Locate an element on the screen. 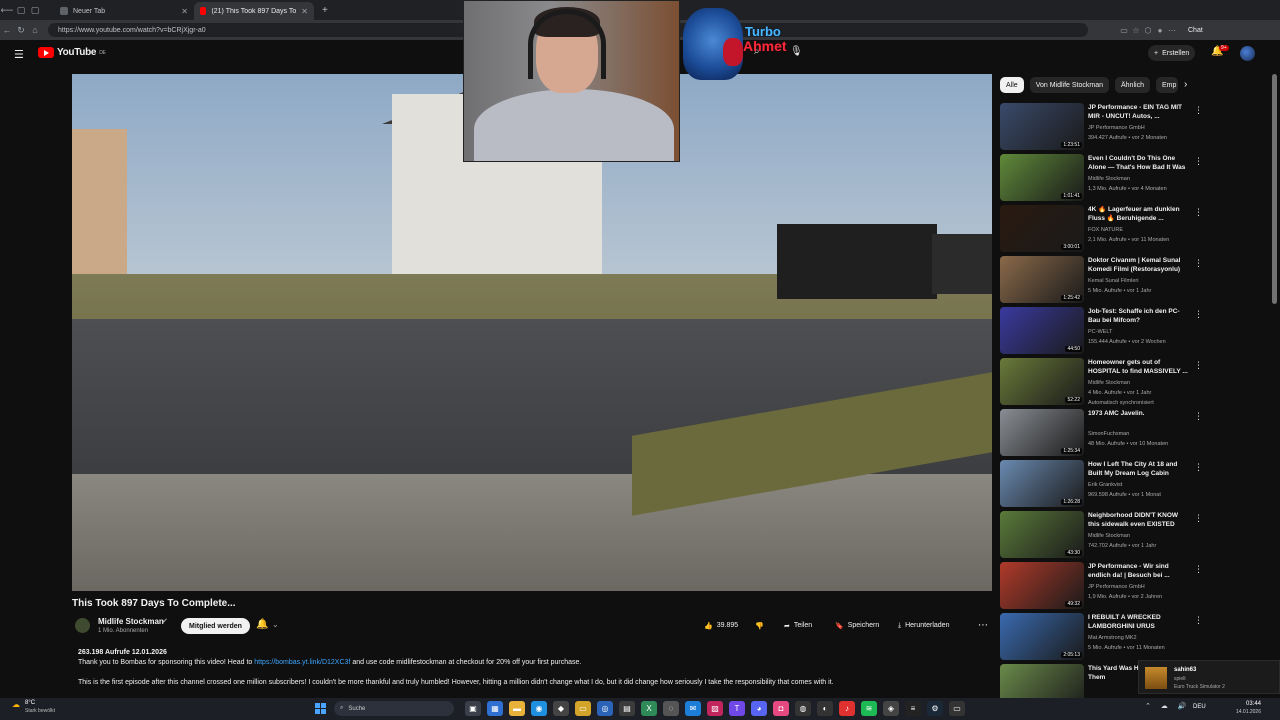 This screenshot has height=720, width=1280. video-thumbnail: 1:01:41 is located at coordinates (1042, 177).